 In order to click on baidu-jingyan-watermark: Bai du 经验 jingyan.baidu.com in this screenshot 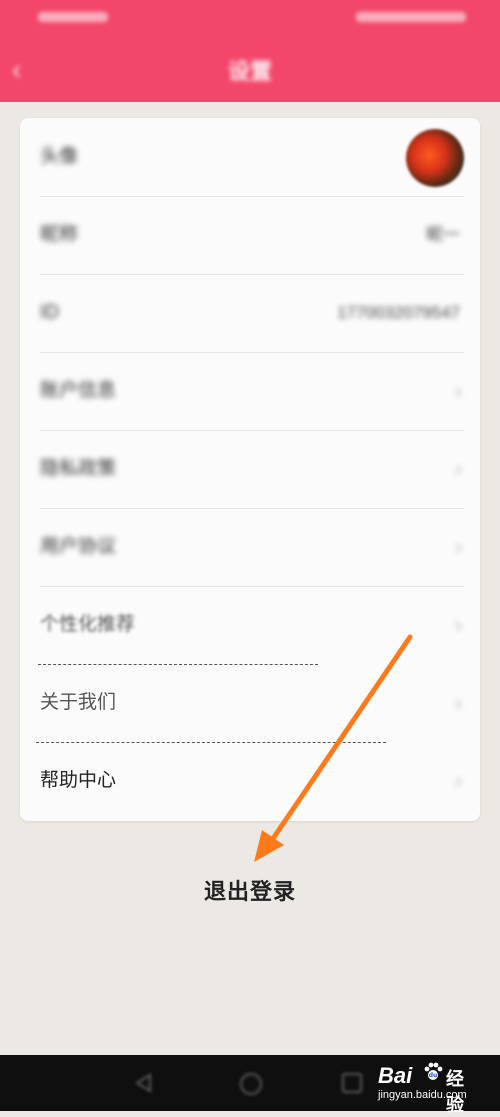, I will do `click(428, 1087)`.